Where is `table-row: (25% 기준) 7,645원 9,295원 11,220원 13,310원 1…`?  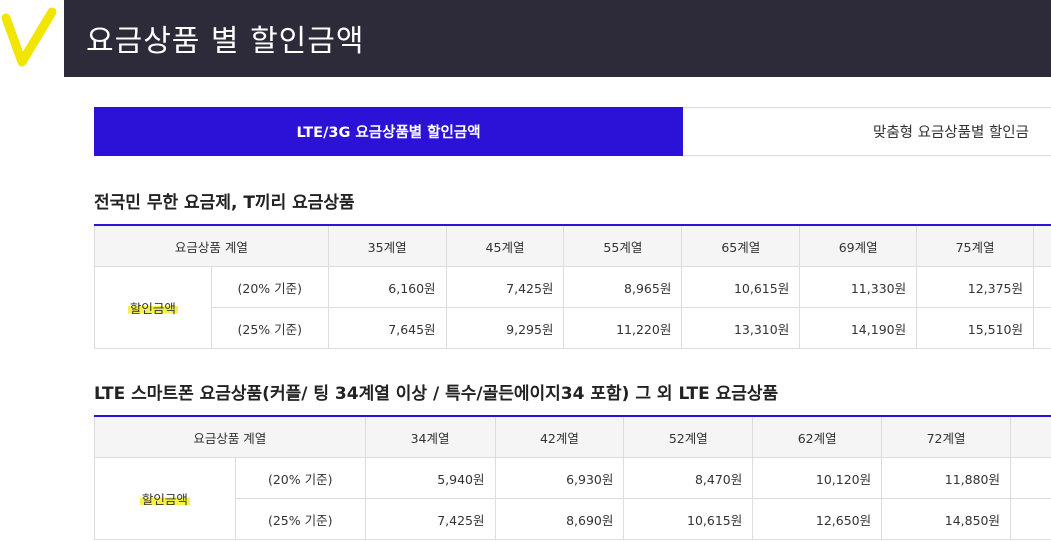 table-row: (25% 기준) 7,645원 9,295원 11,220원 13,310원 1… is located at coordinates (573, 328).